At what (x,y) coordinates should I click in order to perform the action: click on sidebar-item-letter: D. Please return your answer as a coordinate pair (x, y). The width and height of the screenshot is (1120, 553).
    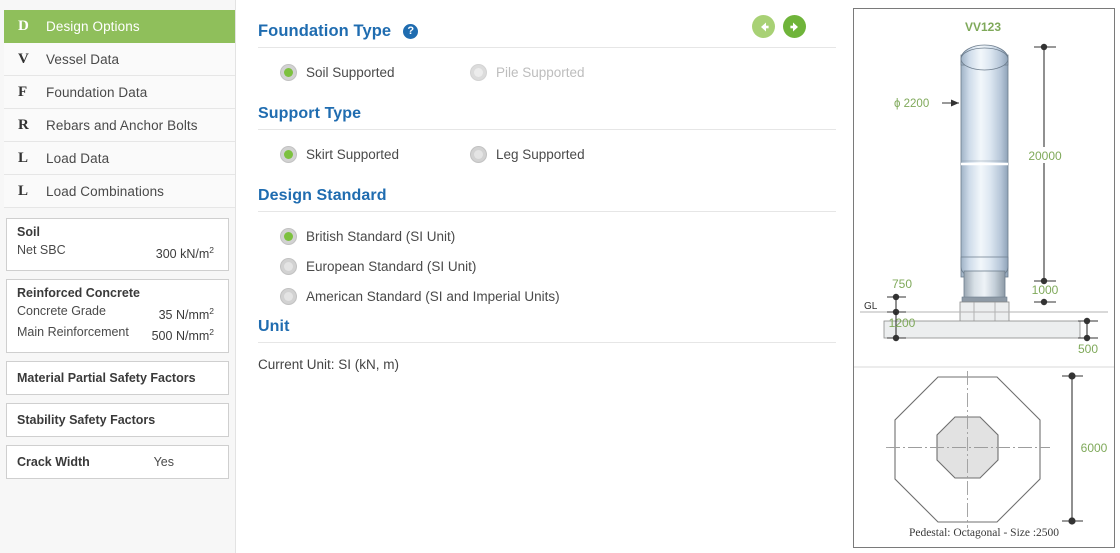
    Looking at the image, I should click on (23, 25).